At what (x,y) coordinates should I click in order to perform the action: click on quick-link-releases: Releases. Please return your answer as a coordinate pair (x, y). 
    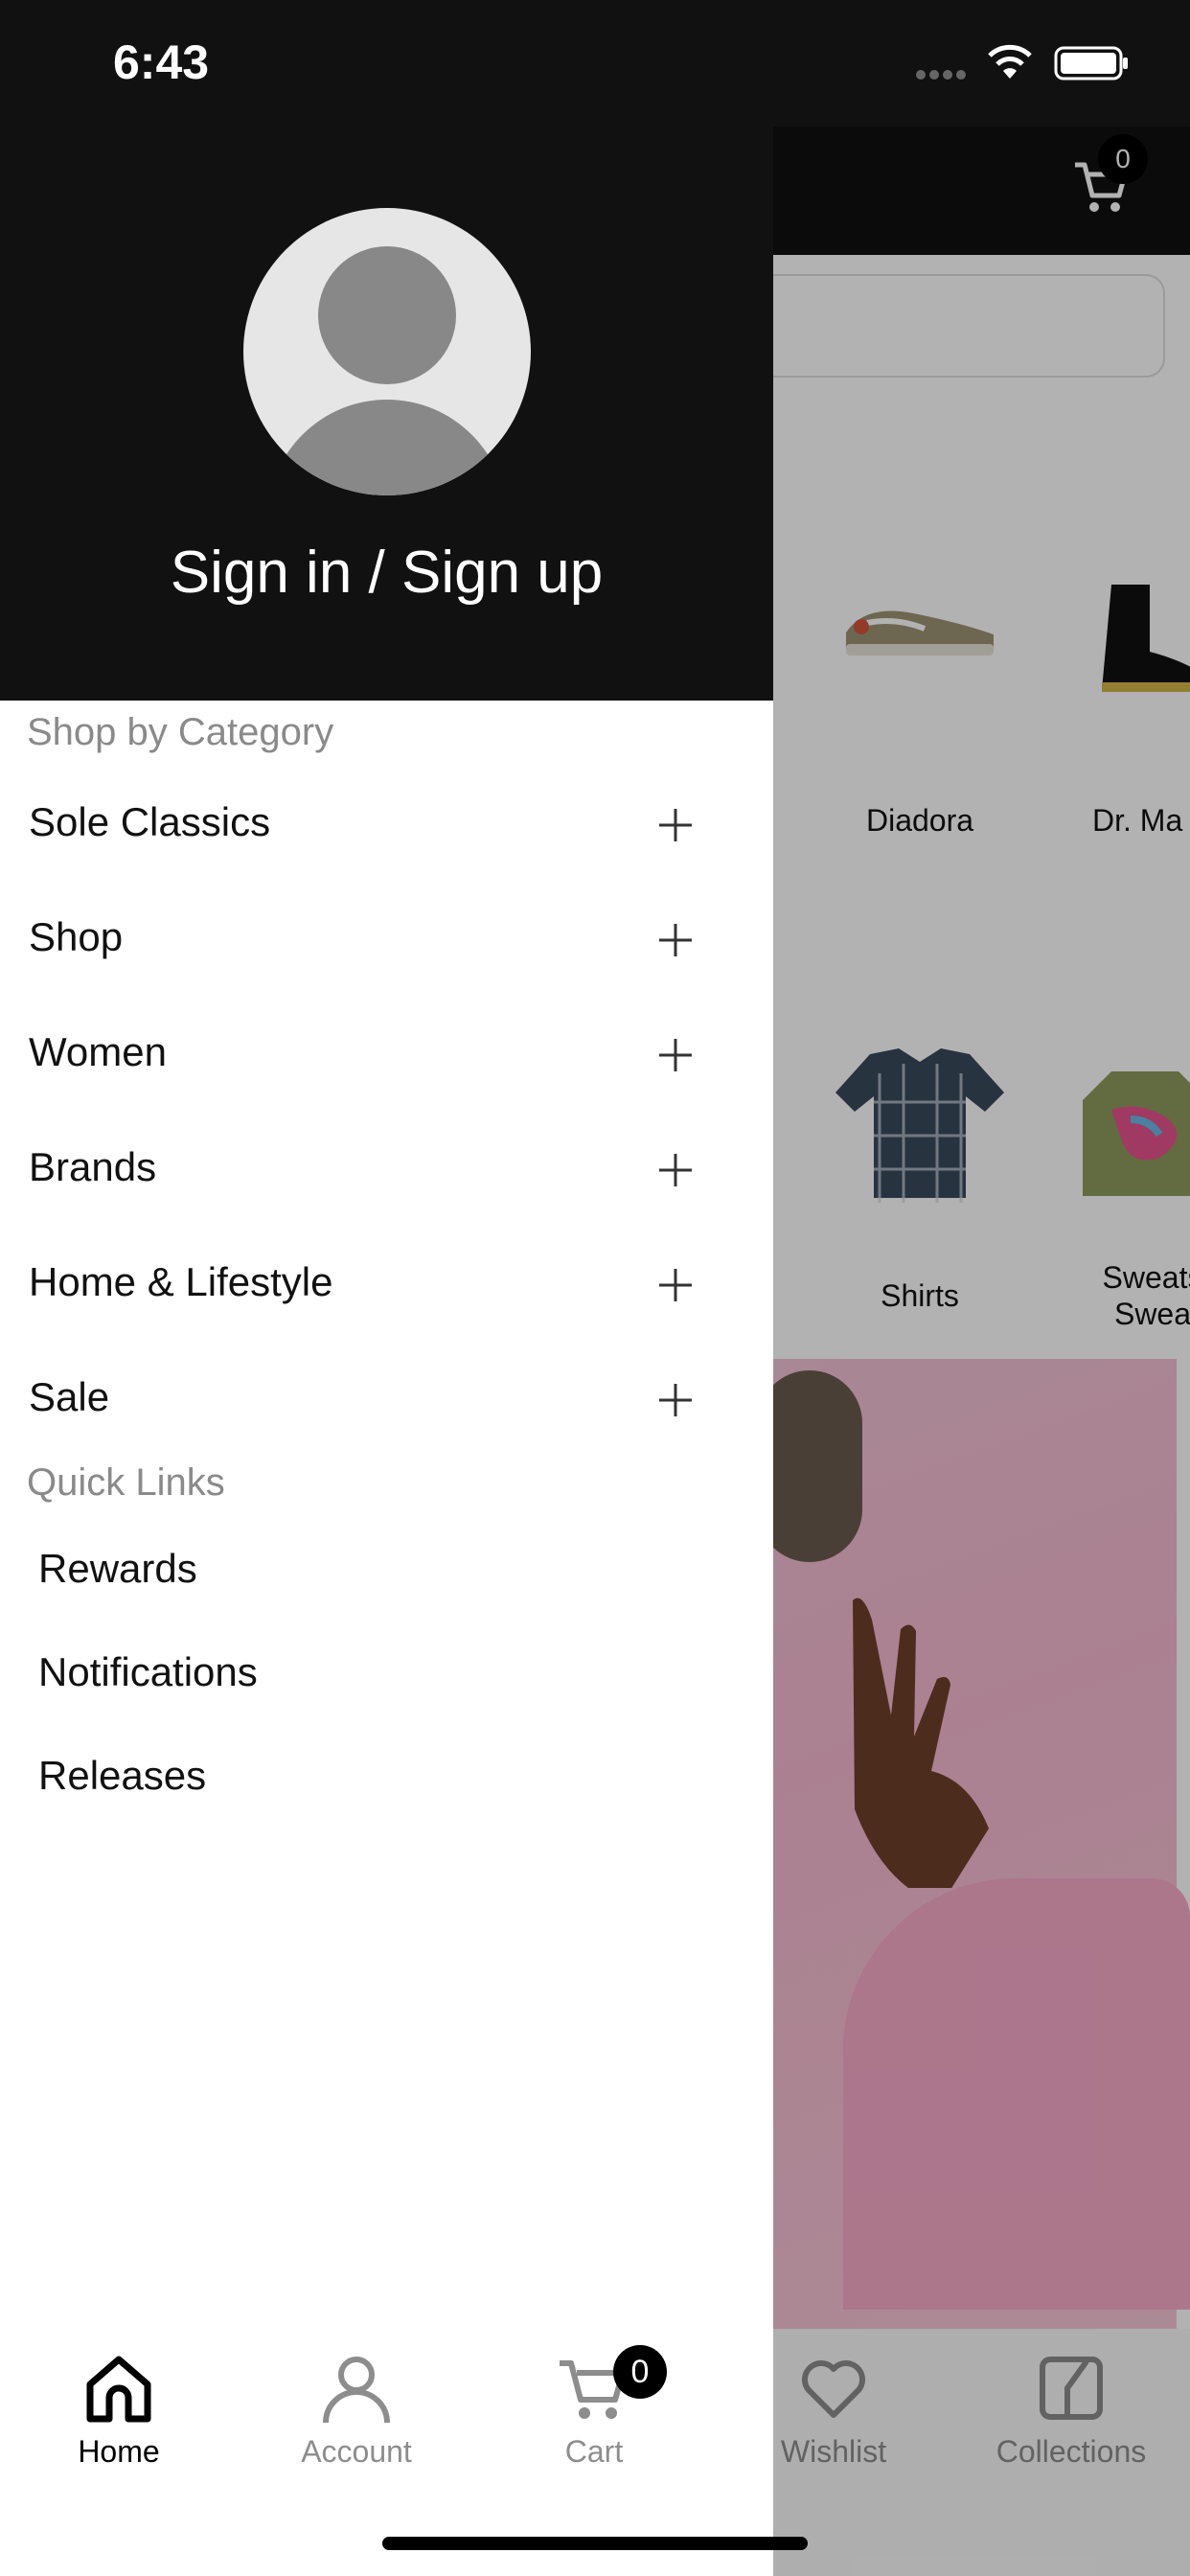
    Looking at the image, I should click on (122, 1776).